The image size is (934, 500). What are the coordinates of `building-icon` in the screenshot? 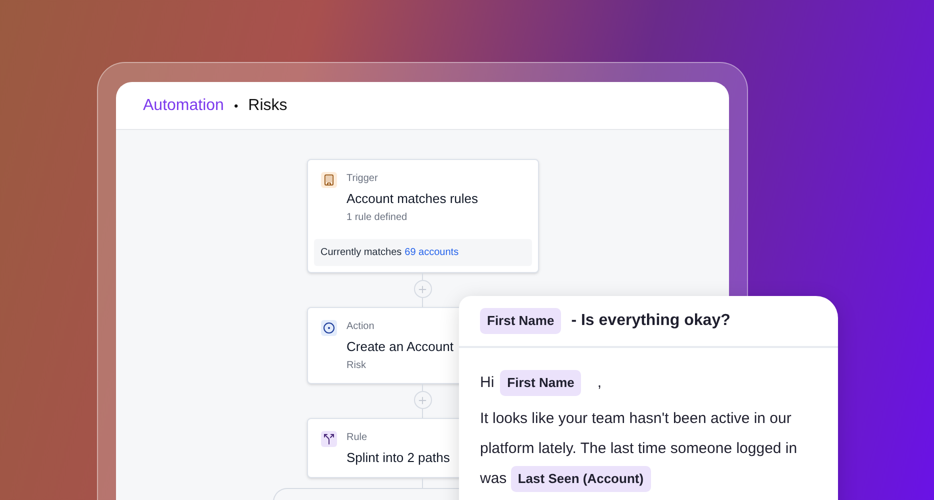 It's located at (328, 180).